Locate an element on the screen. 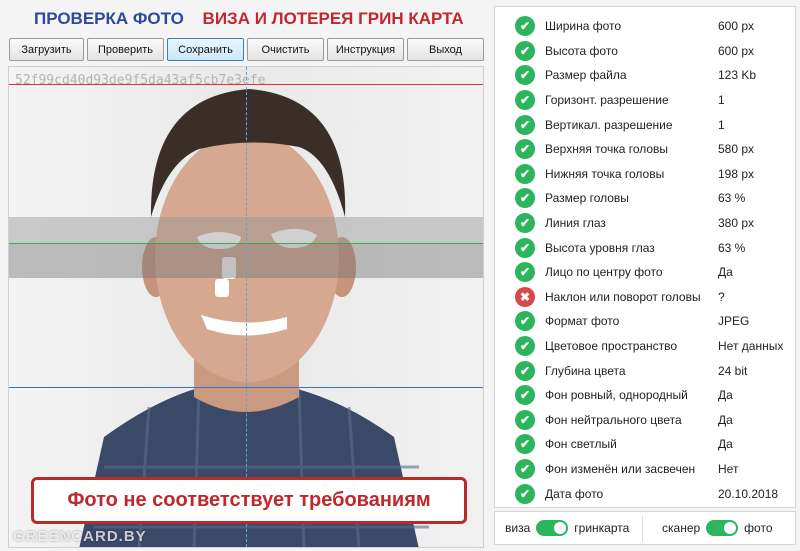  check-value: 123 Kb is located at coordinates (737, 75).